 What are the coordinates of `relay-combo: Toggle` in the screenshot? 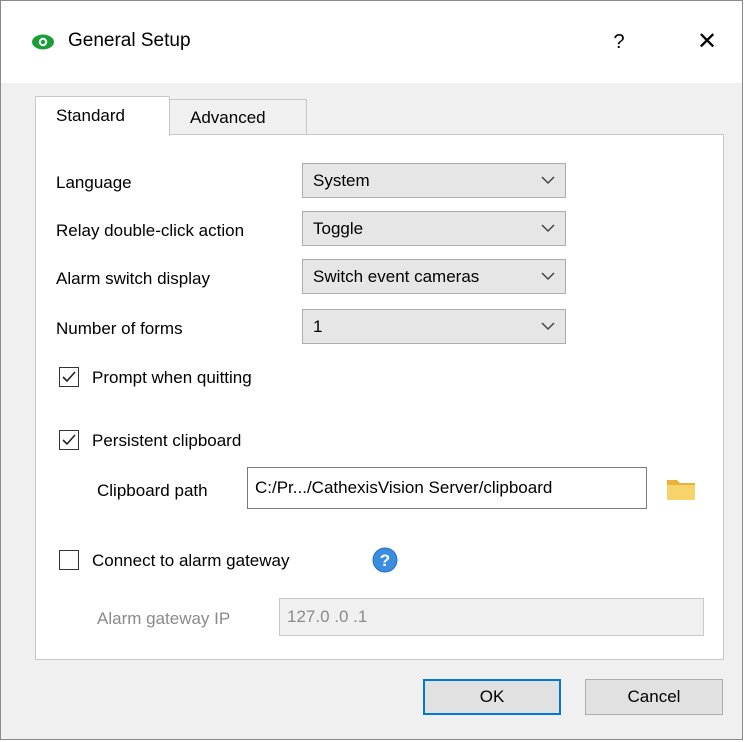 It's located at (434, 228).